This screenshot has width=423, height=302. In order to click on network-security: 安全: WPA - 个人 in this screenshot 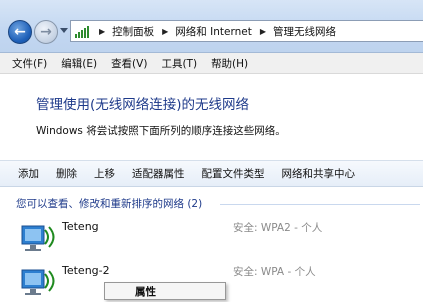, I will do `click(274, 272)`.